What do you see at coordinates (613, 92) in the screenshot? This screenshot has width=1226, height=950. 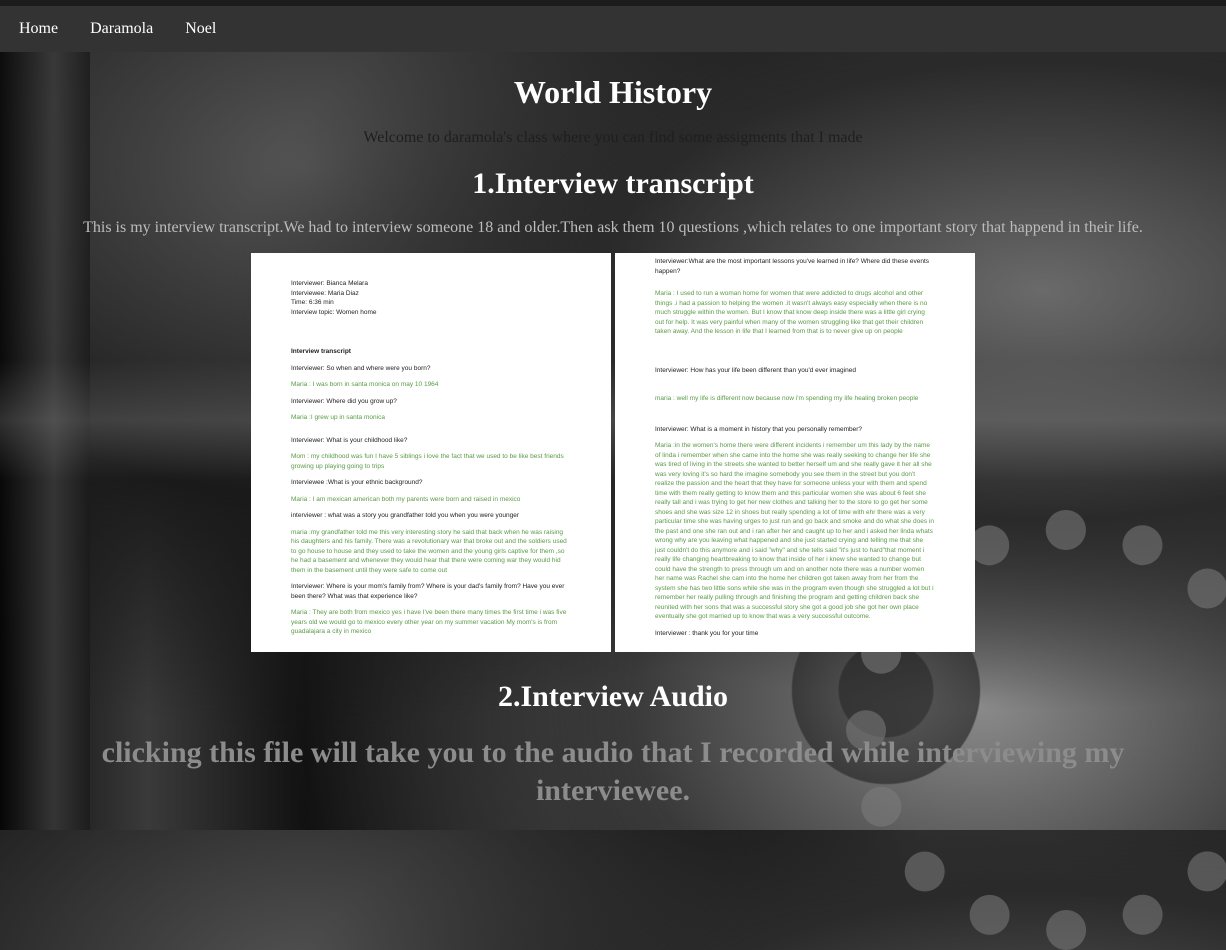 I see `page-title: World History` at bounding box center [613, 92].